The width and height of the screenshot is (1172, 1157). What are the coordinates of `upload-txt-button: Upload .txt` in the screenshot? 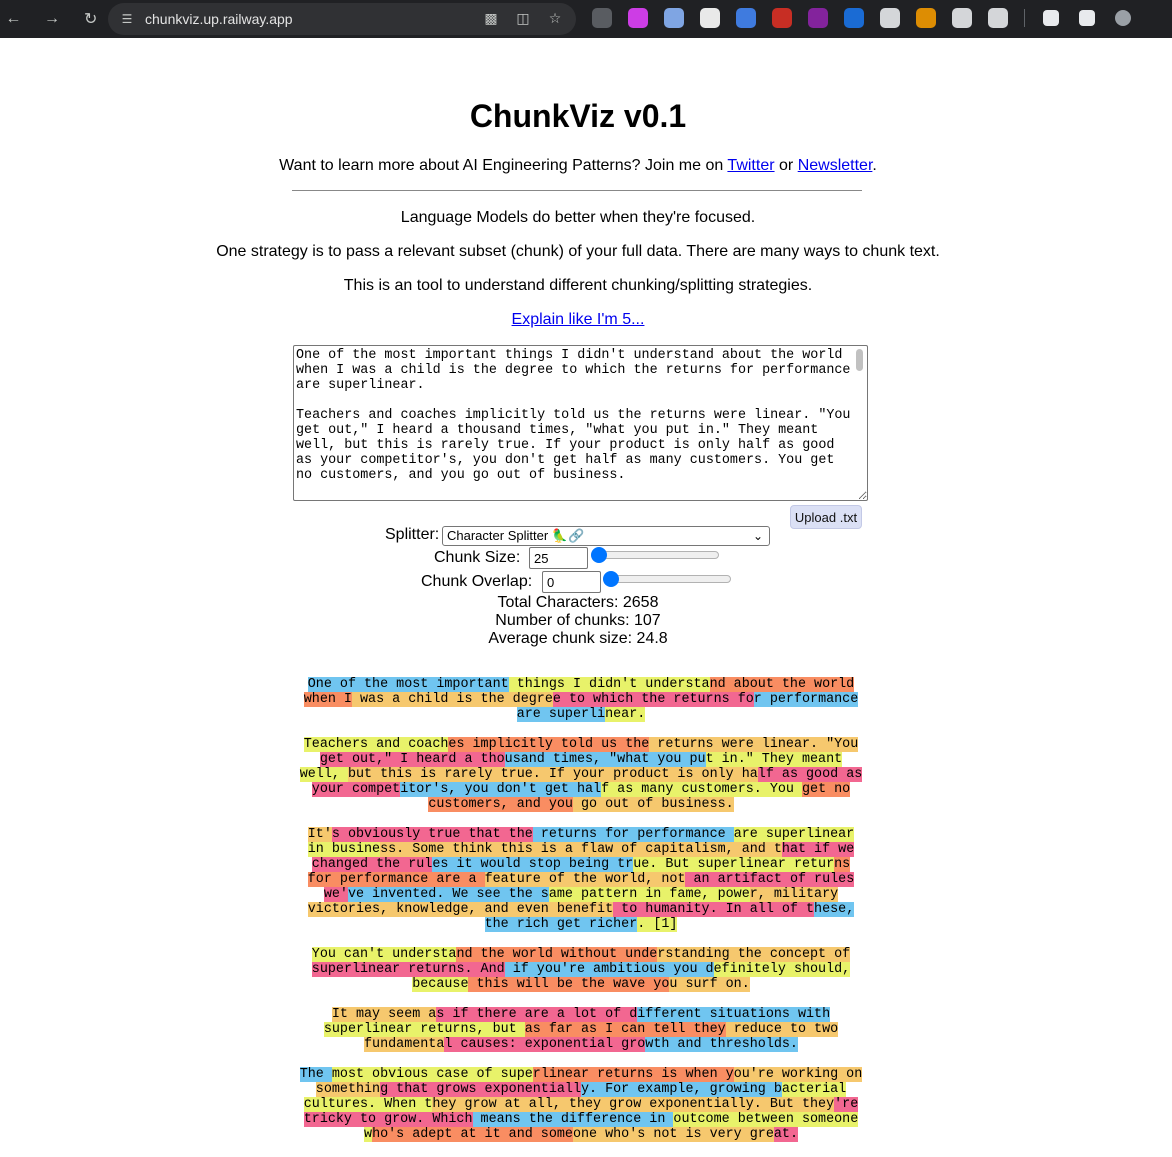 It's located at (826, 517).